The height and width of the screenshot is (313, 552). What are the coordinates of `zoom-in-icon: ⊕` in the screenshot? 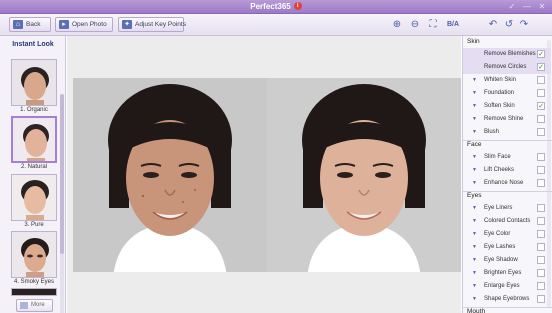 It's located at (397, 24).